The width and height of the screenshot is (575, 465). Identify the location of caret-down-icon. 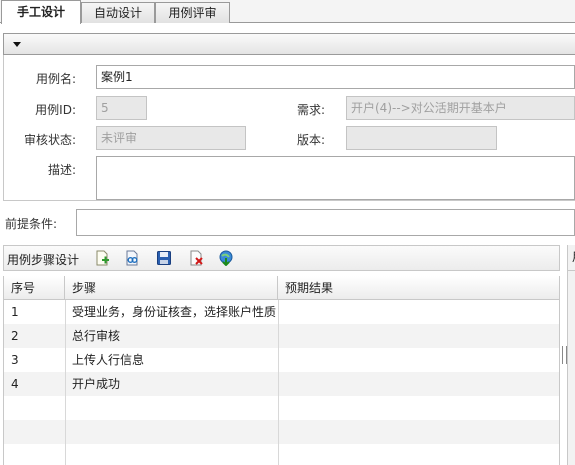
(17, 44).